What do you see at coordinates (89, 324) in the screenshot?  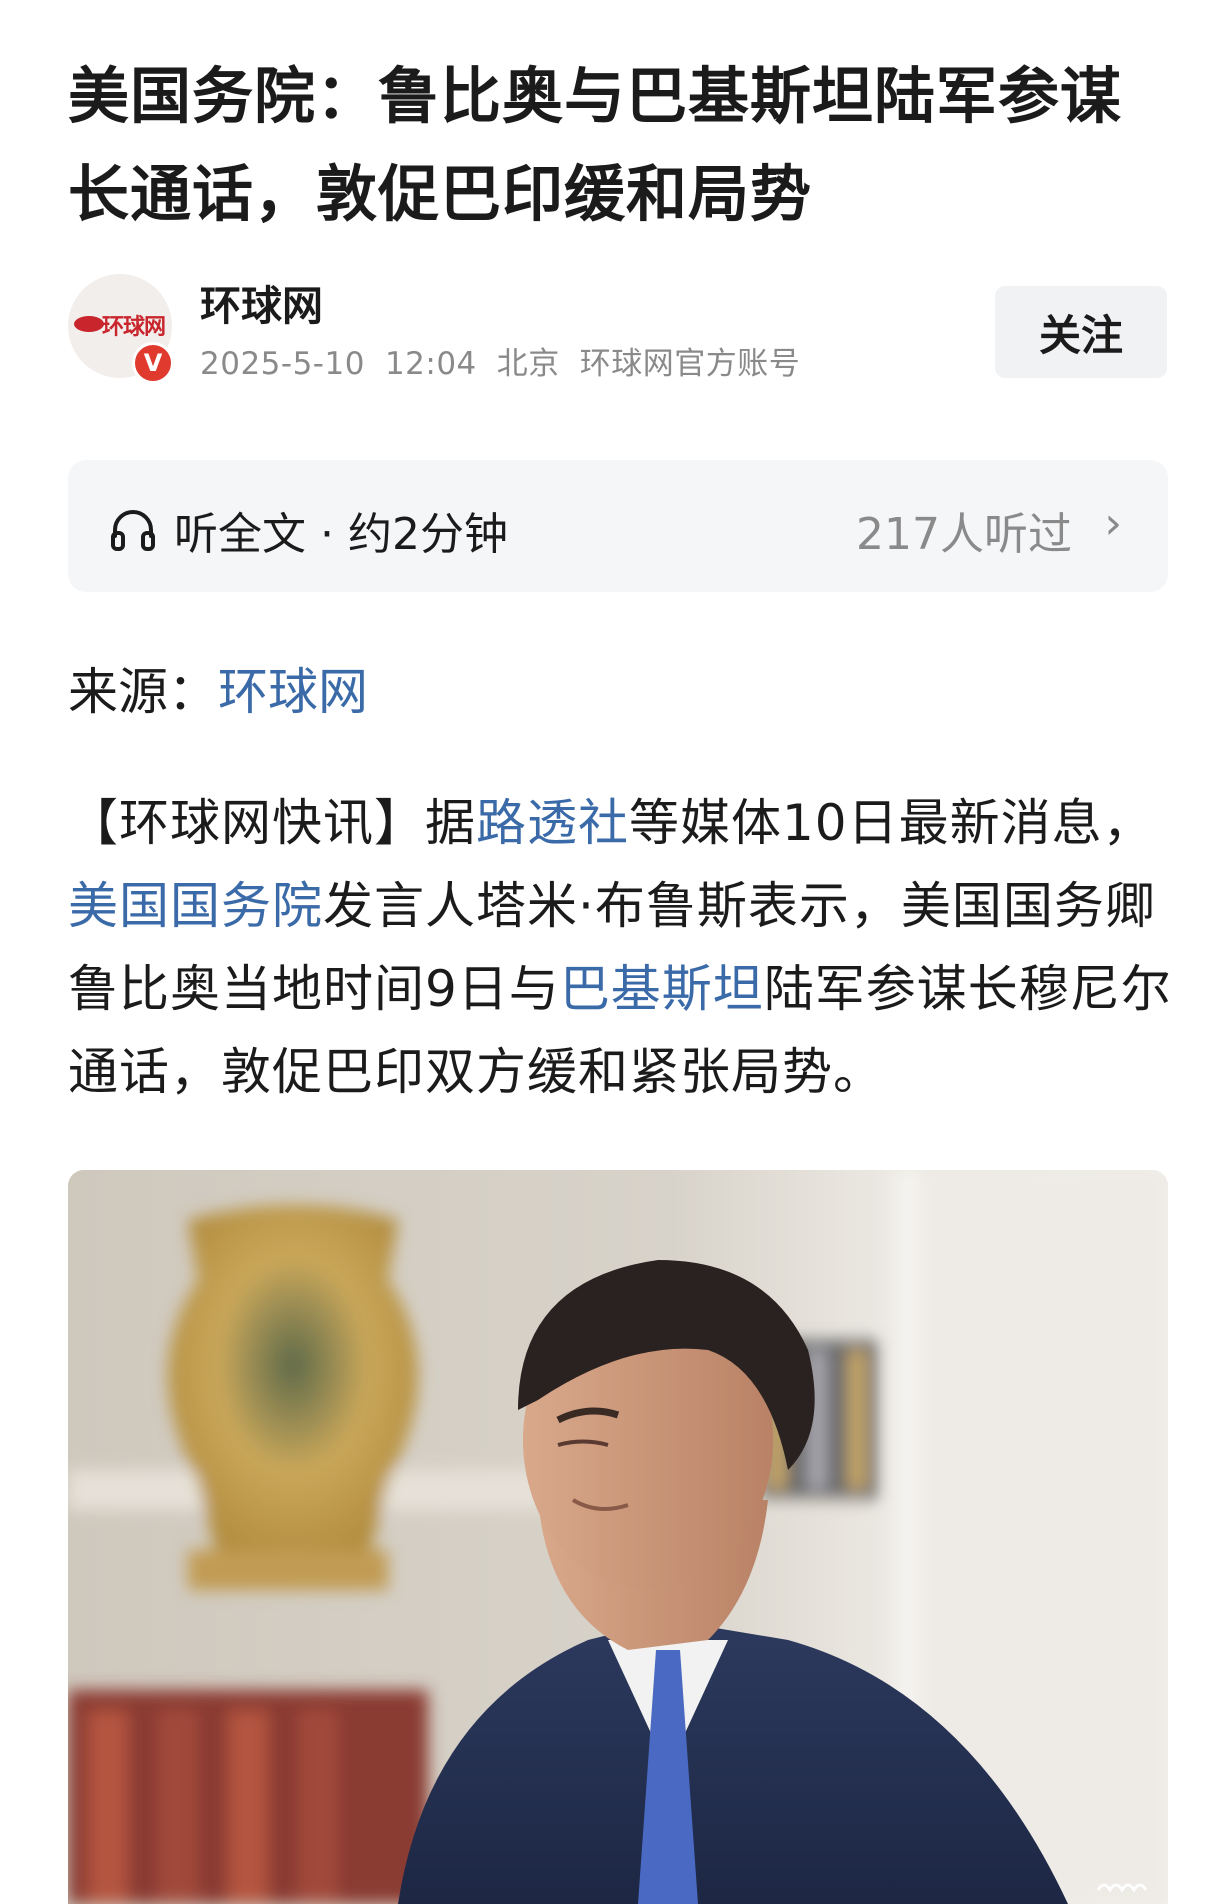 I see `logo-swoosh-icon` at bounding box center [89, 324].